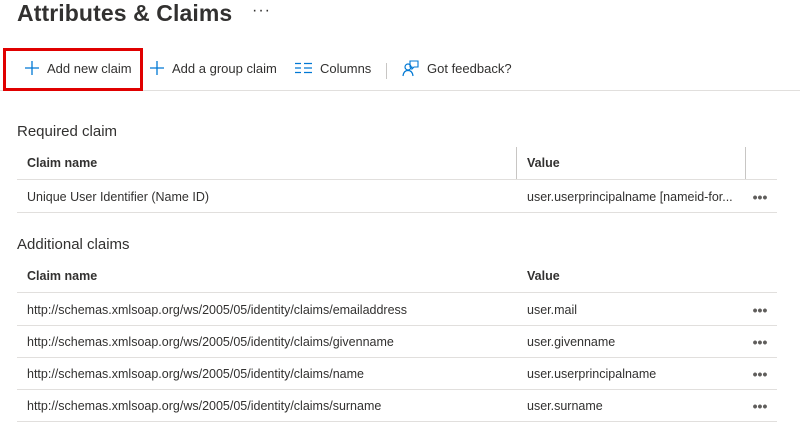 This screenshot has width=800, height=439. I want to click on page-more-options-button: ···, so click(261, 11).